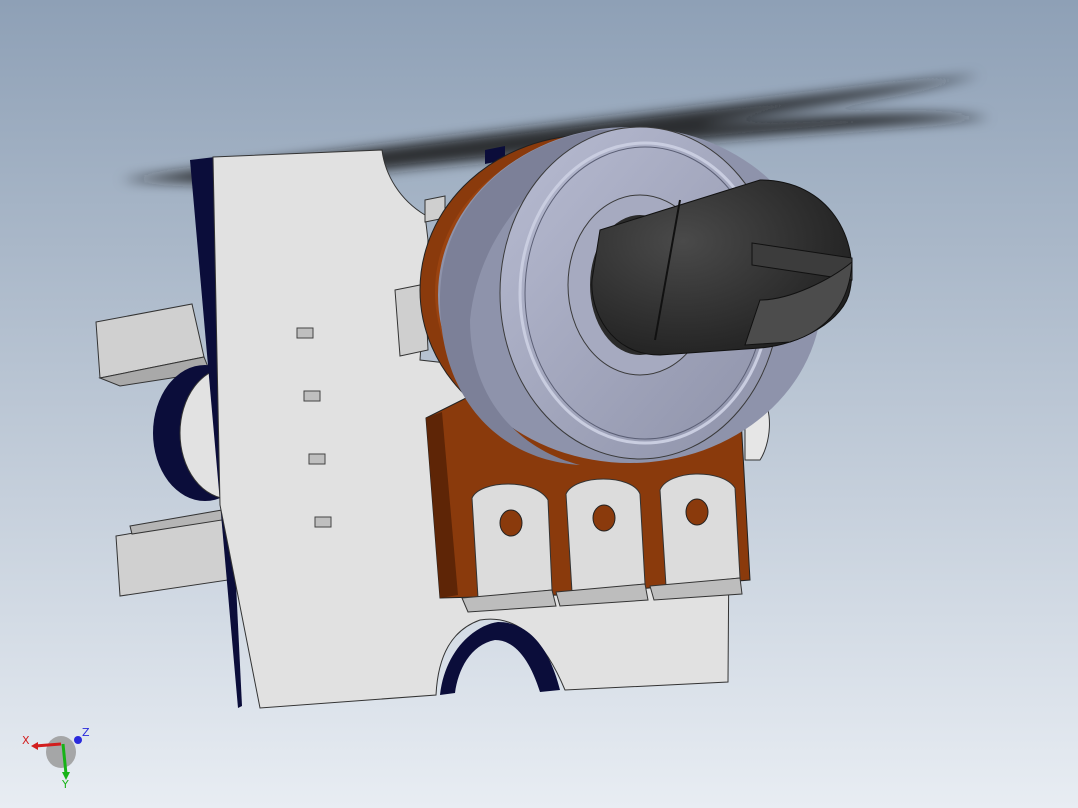 Image resolution: width=1078 pixels, height=808 pixels. What do you see at coordinates (86, 732) in the screenshot?
I see `z-axis-label: Z` at bounding box center [86, 732].